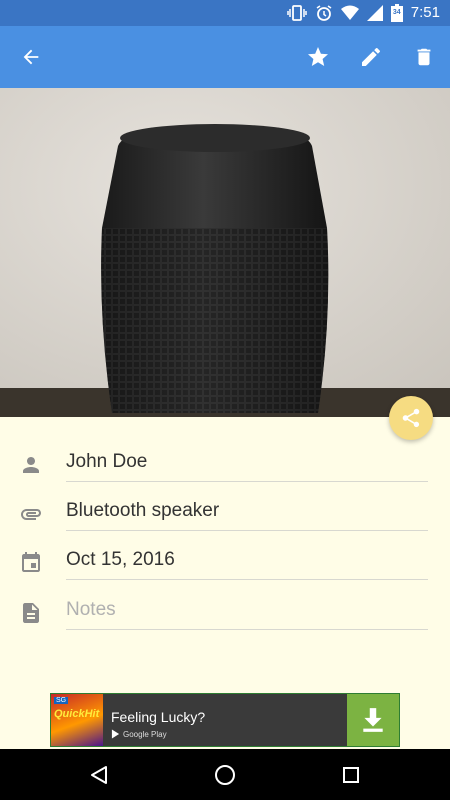  I want to click on back-button, so click(31, 57).